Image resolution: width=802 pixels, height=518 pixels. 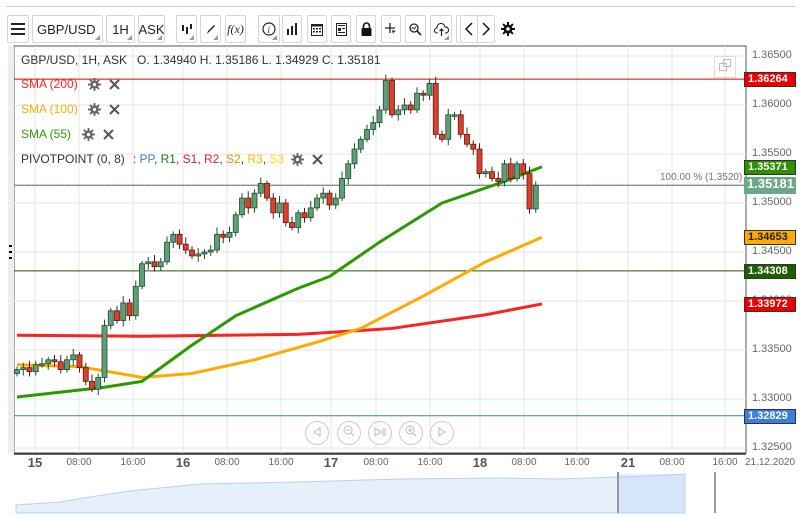 I want to click on time-tick-label: 16, so click(x=183, y=462).